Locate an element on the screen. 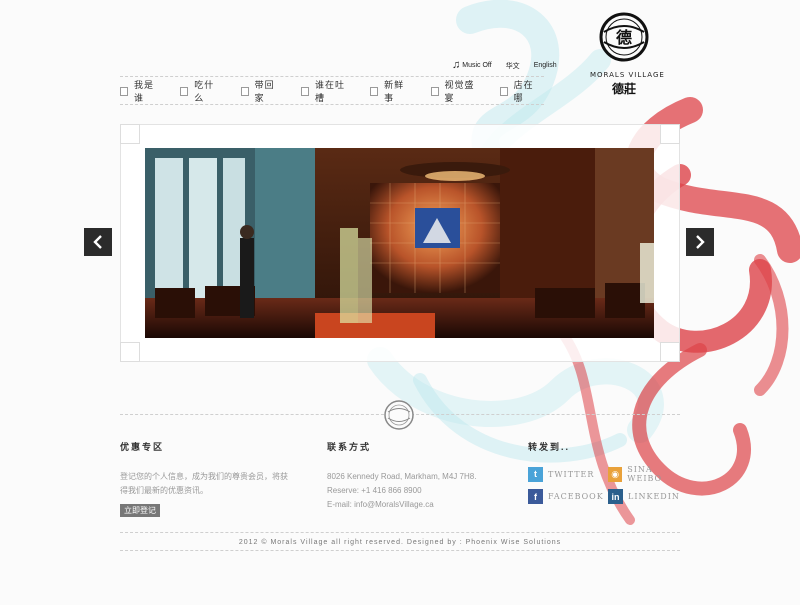 This screenshot has height=605, width=800. brand-name-en: MORALS VILLAGE is located at coordinates (627, 75).